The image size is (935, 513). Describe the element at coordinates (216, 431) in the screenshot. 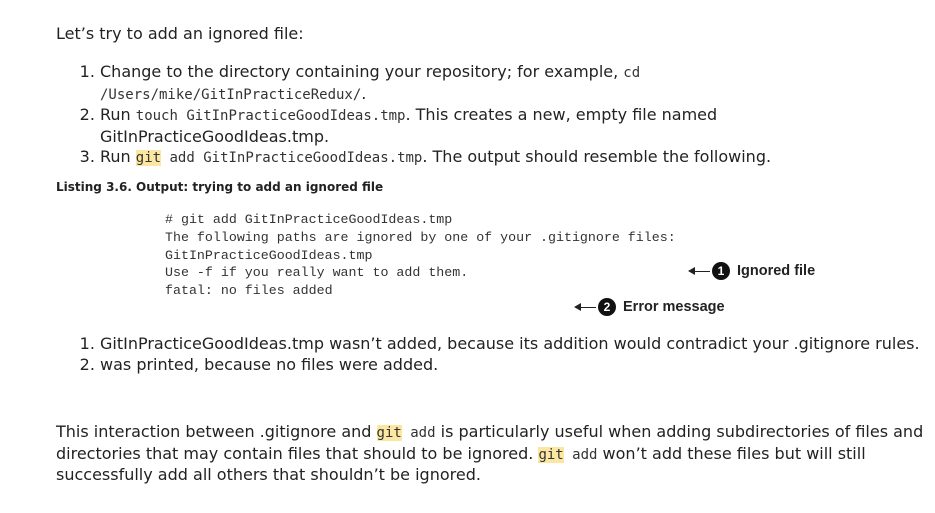

I see `closing-text: This interaction between .gitignore and` at that location.